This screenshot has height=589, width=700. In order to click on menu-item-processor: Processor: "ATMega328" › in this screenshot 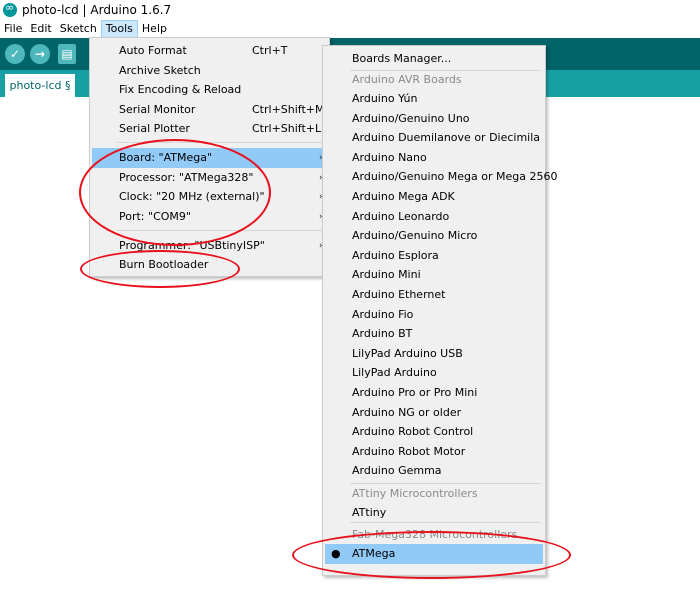, I will do `click(209, 178)`.